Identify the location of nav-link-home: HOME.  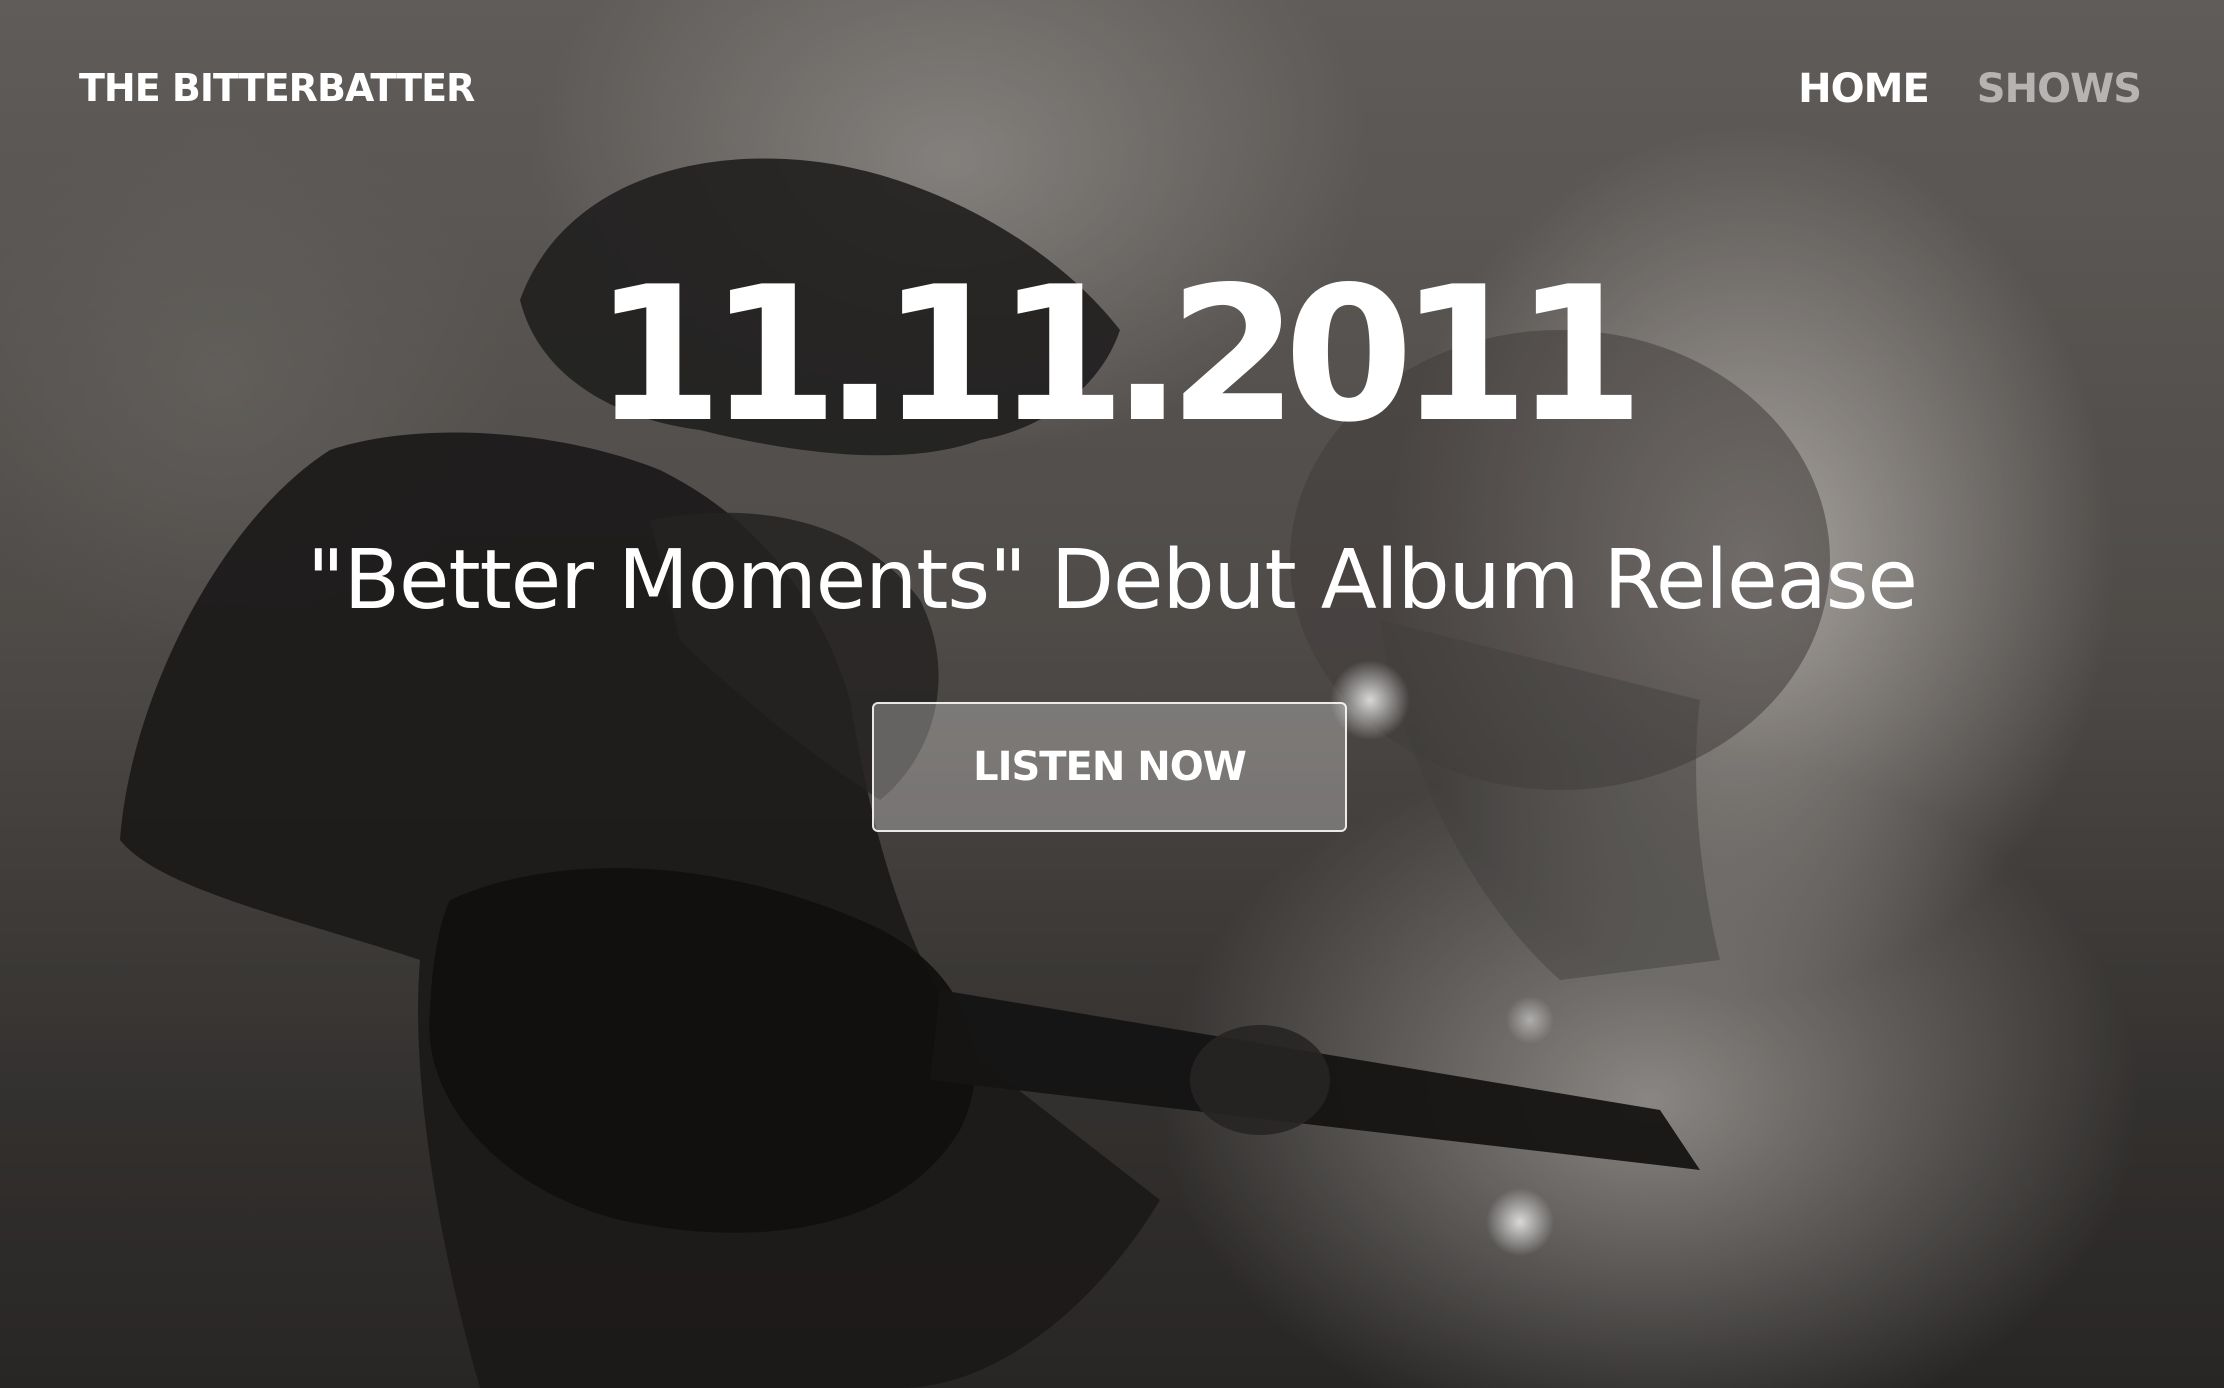
(1864, 89).